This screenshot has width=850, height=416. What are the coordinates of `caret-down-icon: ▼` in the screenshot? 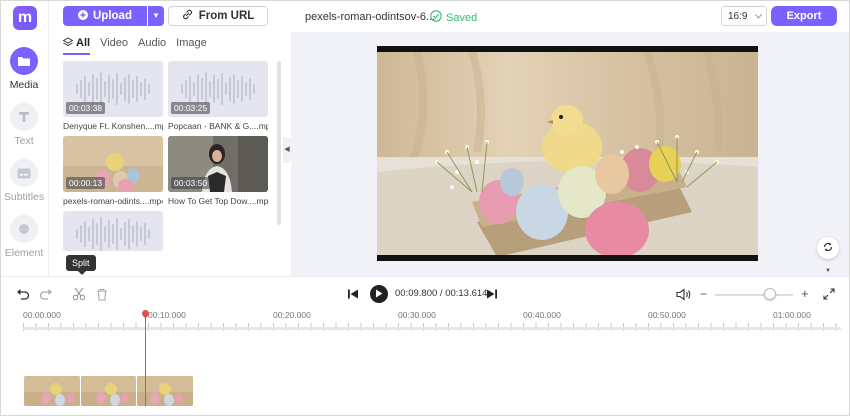 It's located at (828, 271).